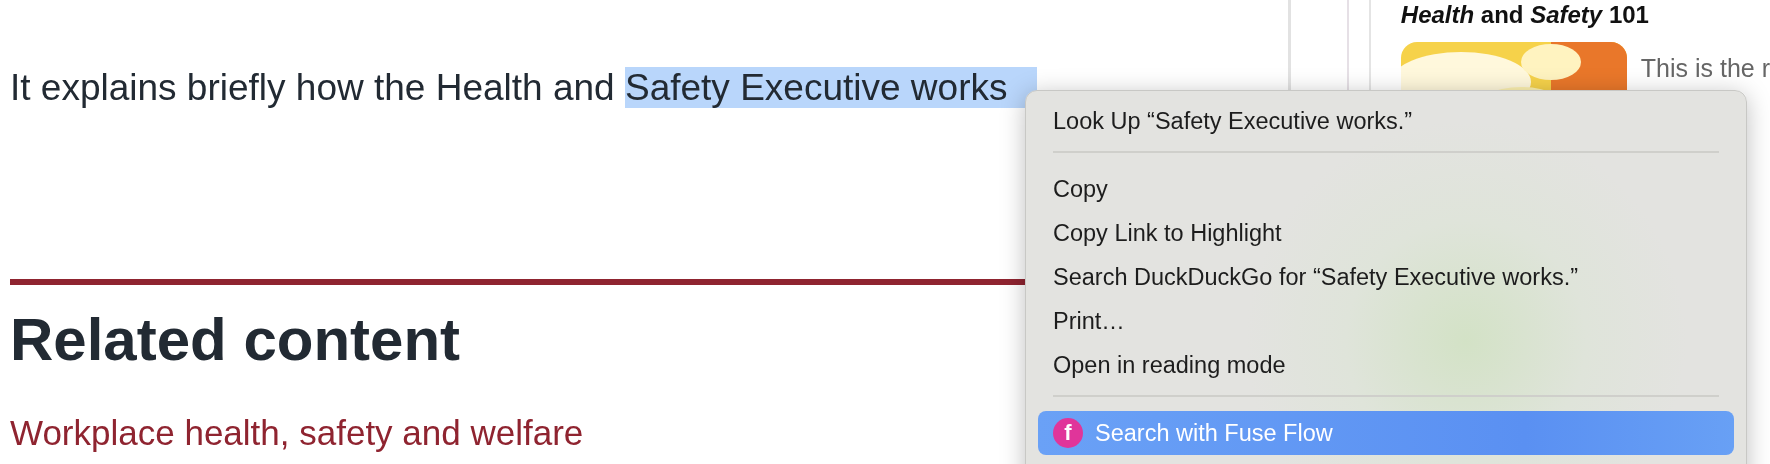  What do you see at coordinates (1068, 433) in the screenshot?
I see `extension-icon: f` at bounding box center [1068, 433].